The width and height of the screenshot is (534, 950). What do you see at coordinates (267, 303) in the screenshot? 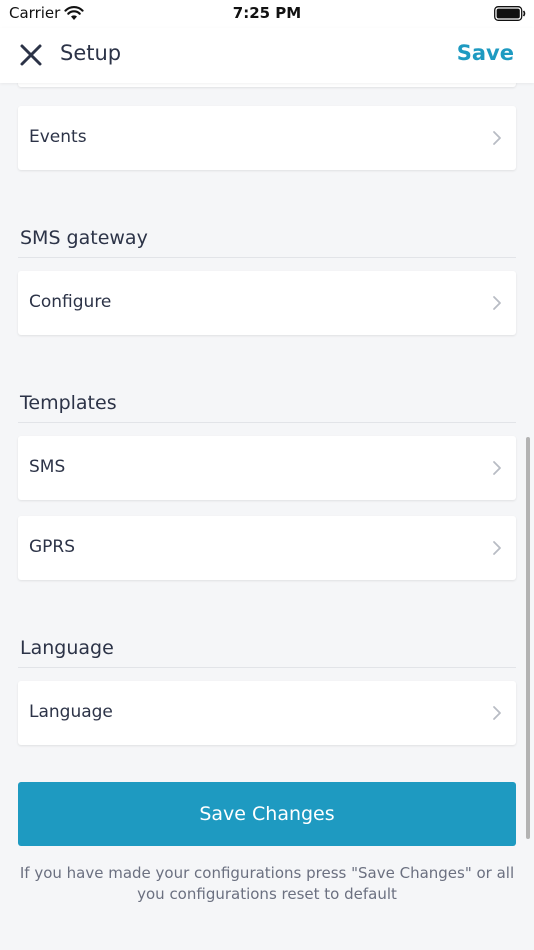
I see `list-item-configure: Configure` at bounding box center [267, 303].